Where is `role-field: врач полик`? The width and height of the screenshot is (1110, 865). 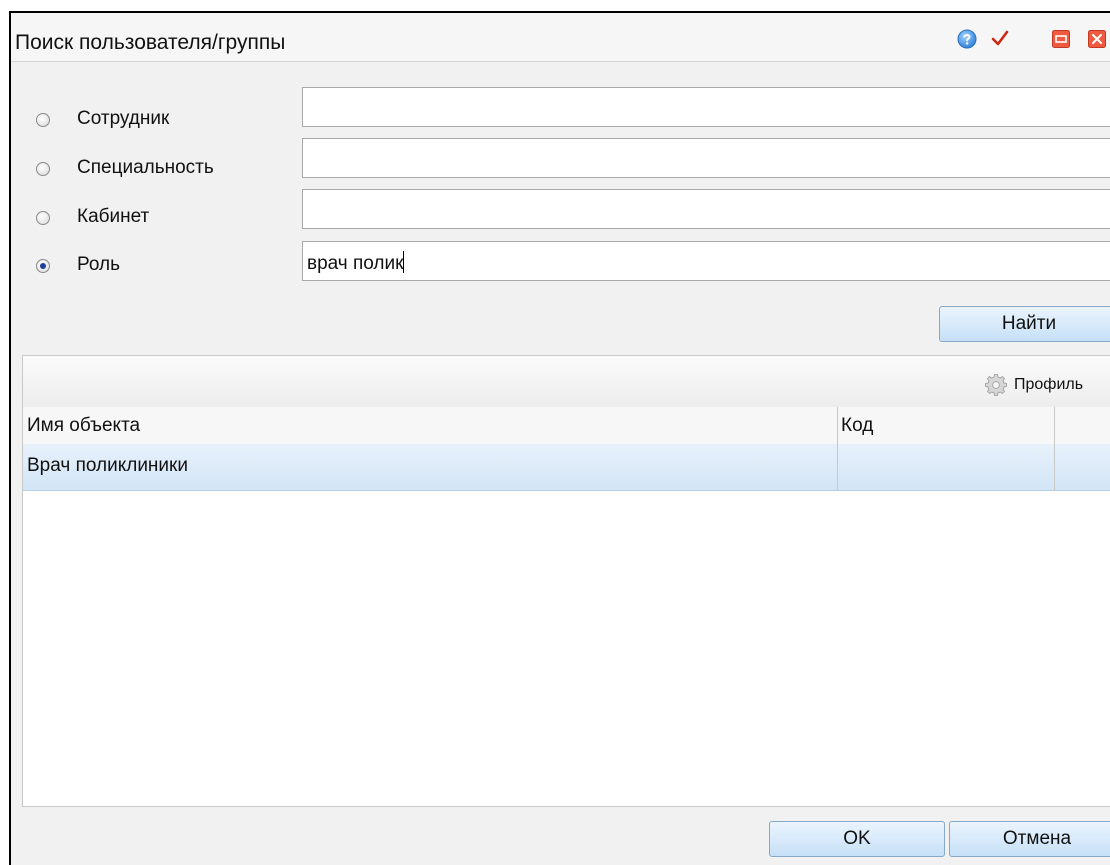
role-field: врач полик is located at coordinates (706, 261).